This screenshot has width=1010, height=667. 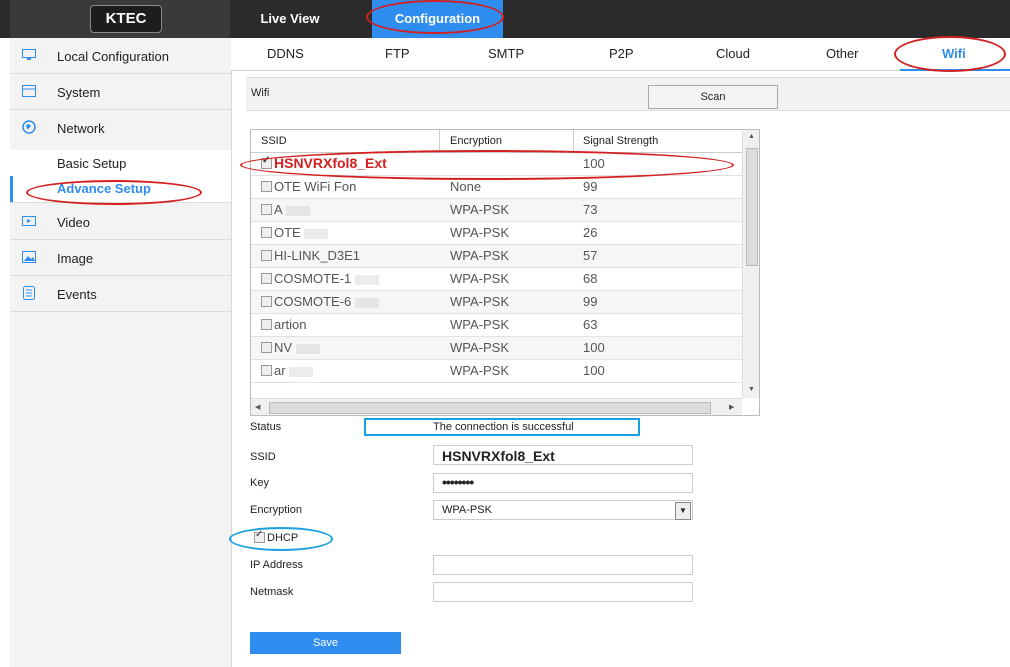 I want to click on tab-cloud: Cloud, so click(x=733, y=53).